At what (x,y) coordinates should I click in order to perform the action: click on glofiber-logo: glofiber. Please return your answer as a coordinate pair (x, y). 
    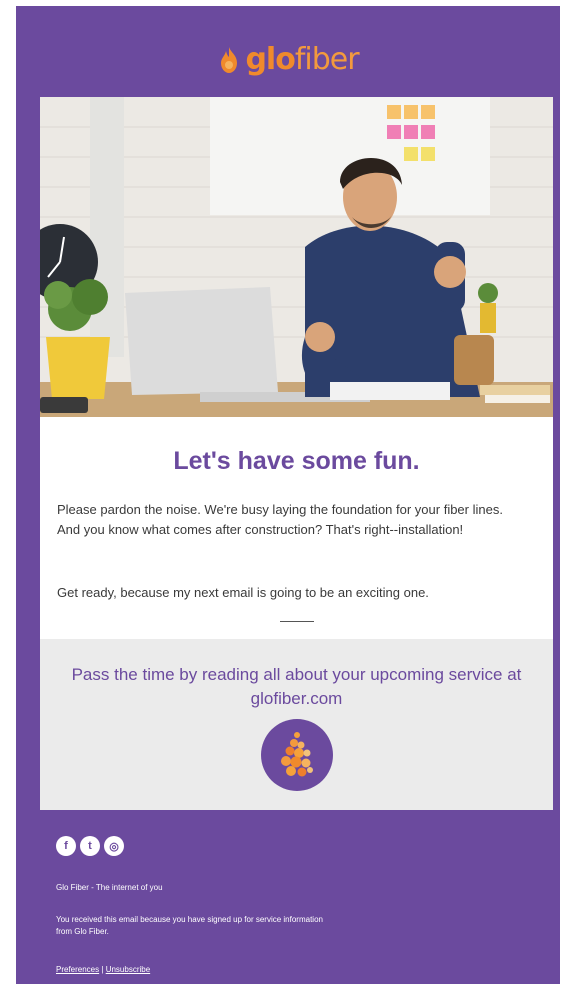
    Looking at the image, I should click on (288, 60).